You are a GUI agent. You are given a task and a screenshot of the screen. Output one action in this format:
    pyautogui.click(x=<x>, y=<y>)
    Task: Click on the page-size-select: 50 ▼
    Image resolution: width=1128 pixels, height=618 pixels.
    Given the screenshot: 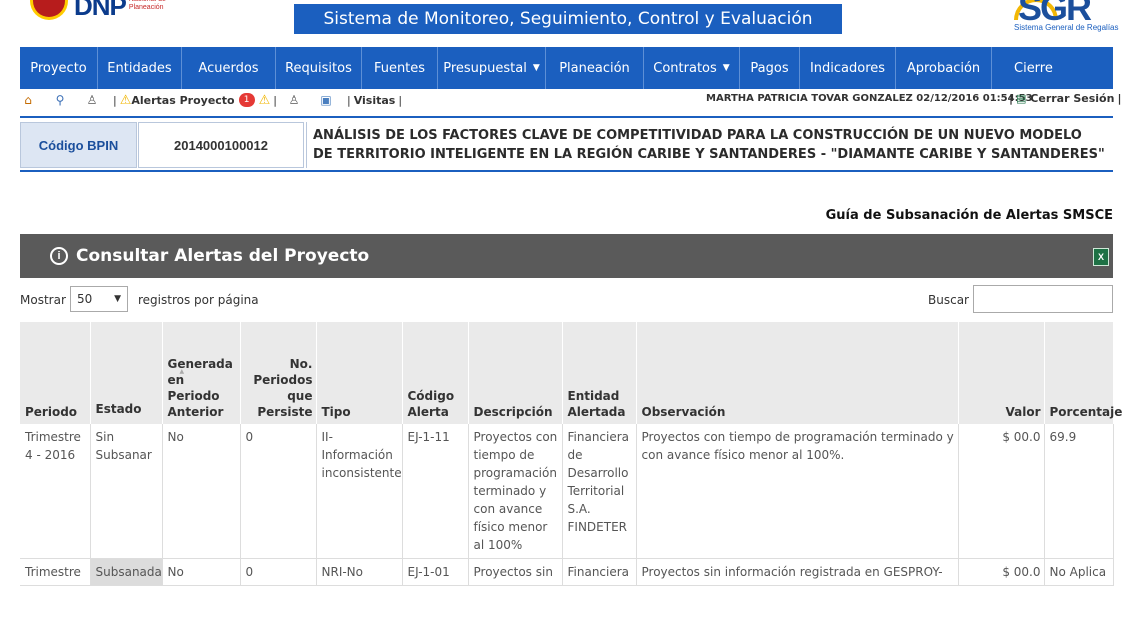 What is the action you would take?
    pyautogui.click(x=99, y=299)
    